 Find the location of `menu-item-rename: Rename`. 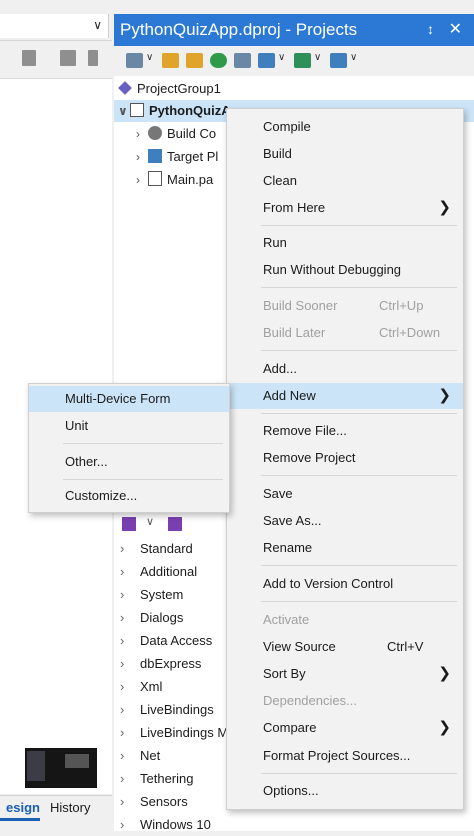

menu-item-rename: Rename is located at coordinates (345, 548).